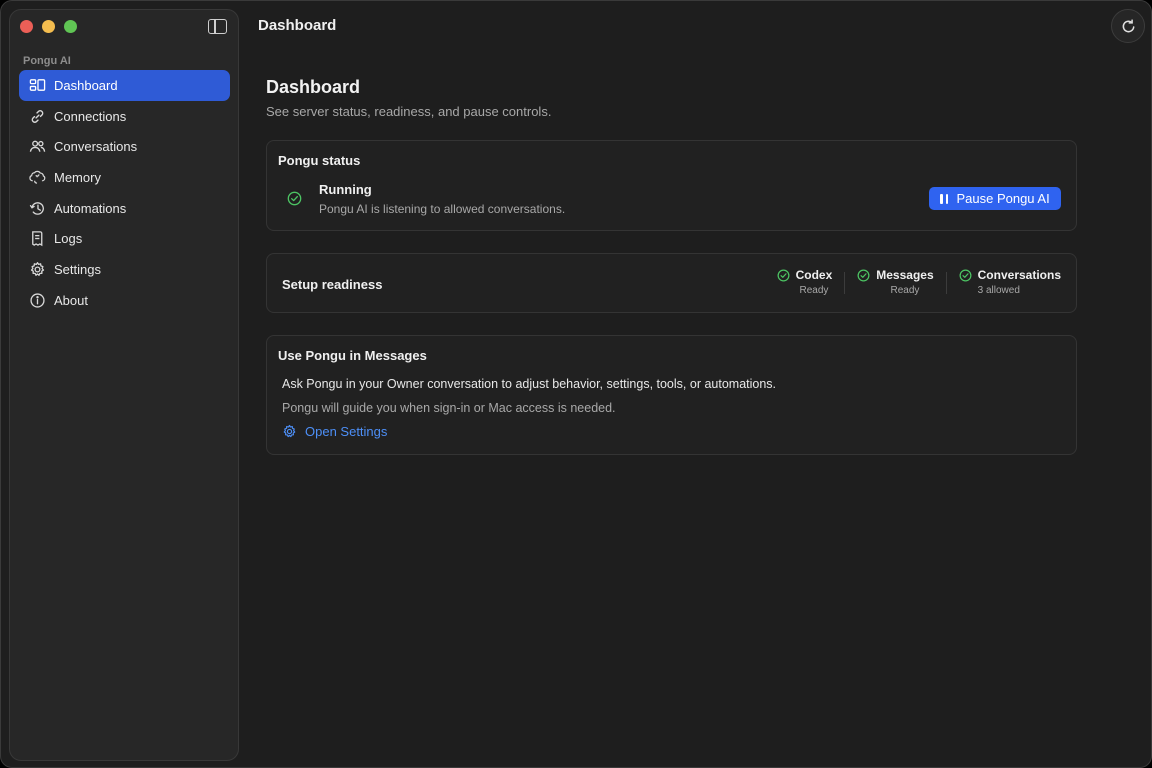 This screenshot has height=768, width=1152. I want to click on sidebar-toggle-icon, so click(217, 26).